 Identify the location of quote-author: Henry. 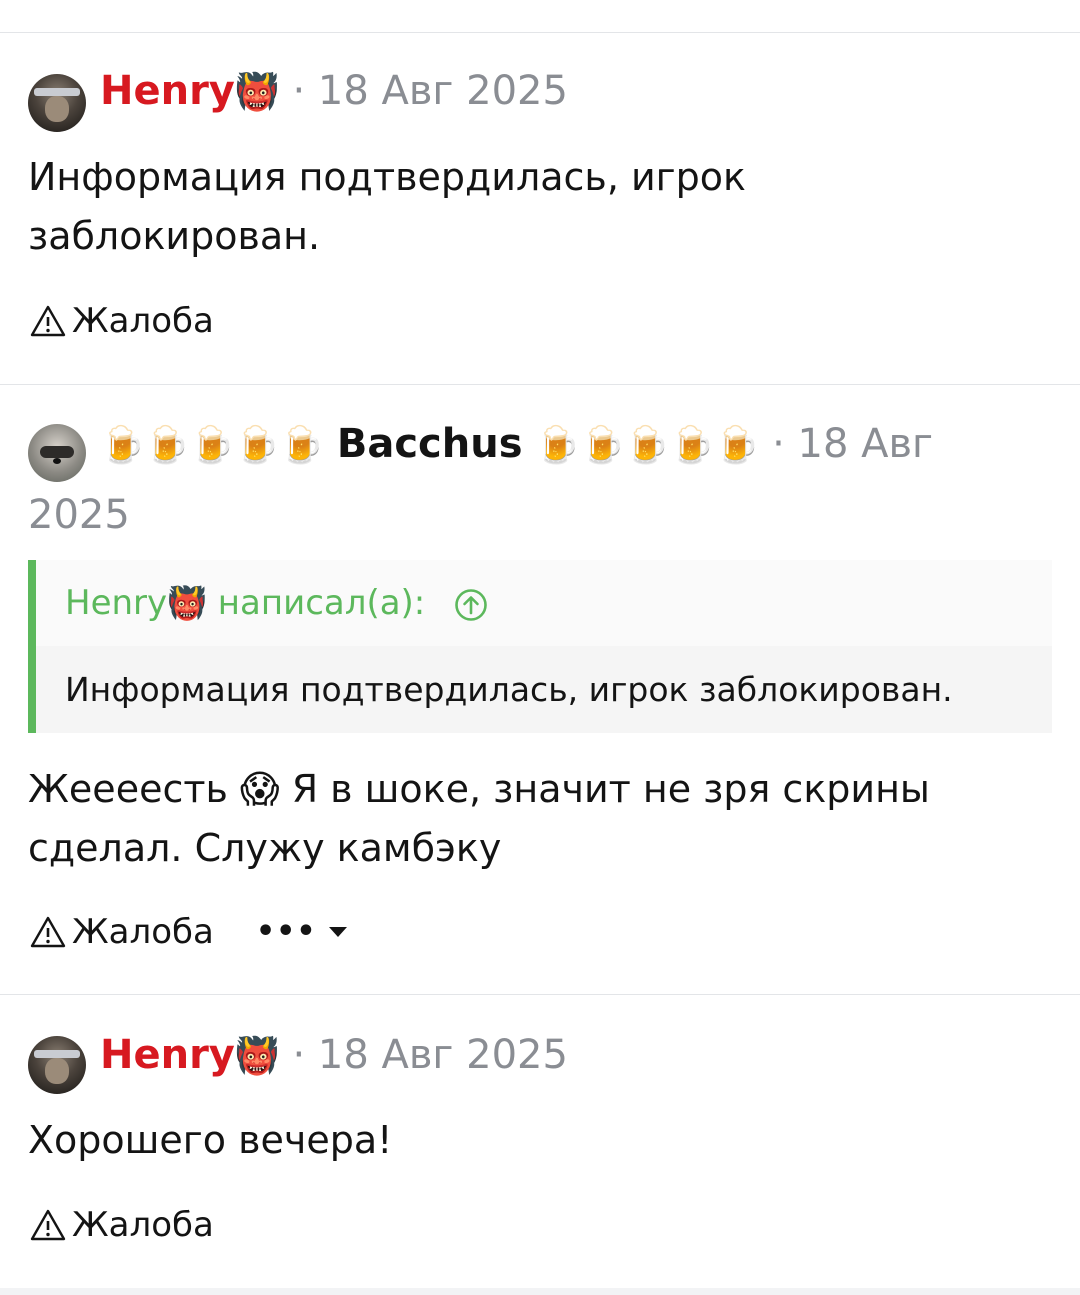
(116, 603).